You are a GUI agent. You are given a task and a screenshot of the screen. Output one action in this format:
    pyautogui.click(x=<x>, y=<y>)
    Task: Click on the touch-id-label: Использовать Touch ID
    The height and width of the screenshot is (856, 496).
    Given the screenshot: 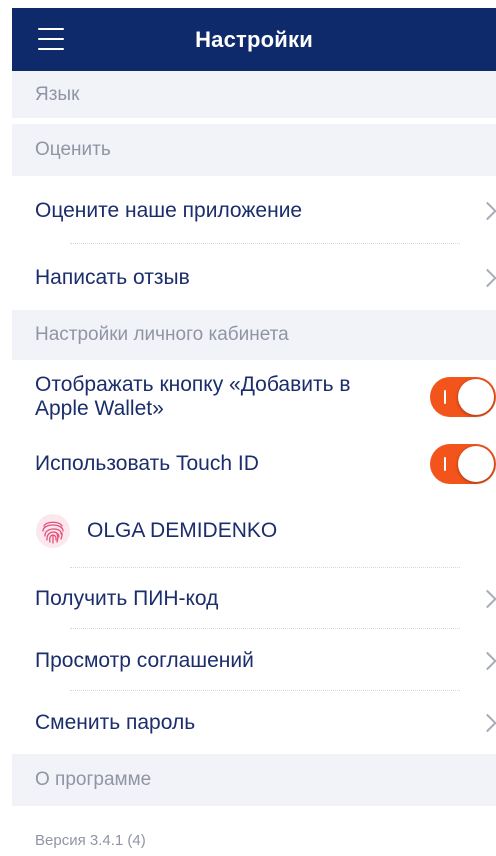 What is the action you would take?
    pyautogui.click(x=147, y=463)
    